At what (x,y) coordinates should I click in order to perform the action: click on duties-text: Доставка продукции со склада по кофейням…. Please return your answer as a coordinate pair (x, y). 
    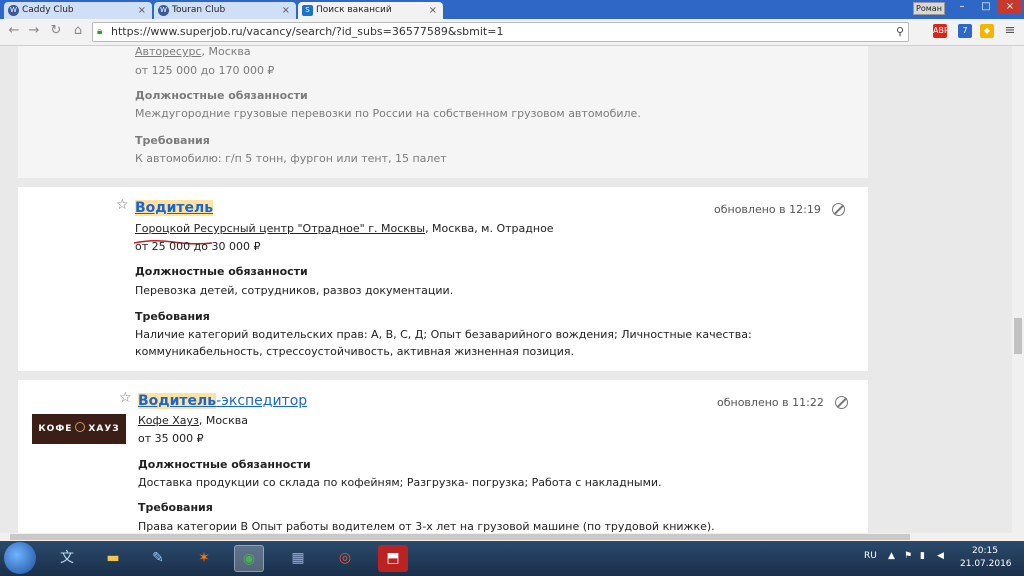
    Looking at the image, I should click on (400, 482).